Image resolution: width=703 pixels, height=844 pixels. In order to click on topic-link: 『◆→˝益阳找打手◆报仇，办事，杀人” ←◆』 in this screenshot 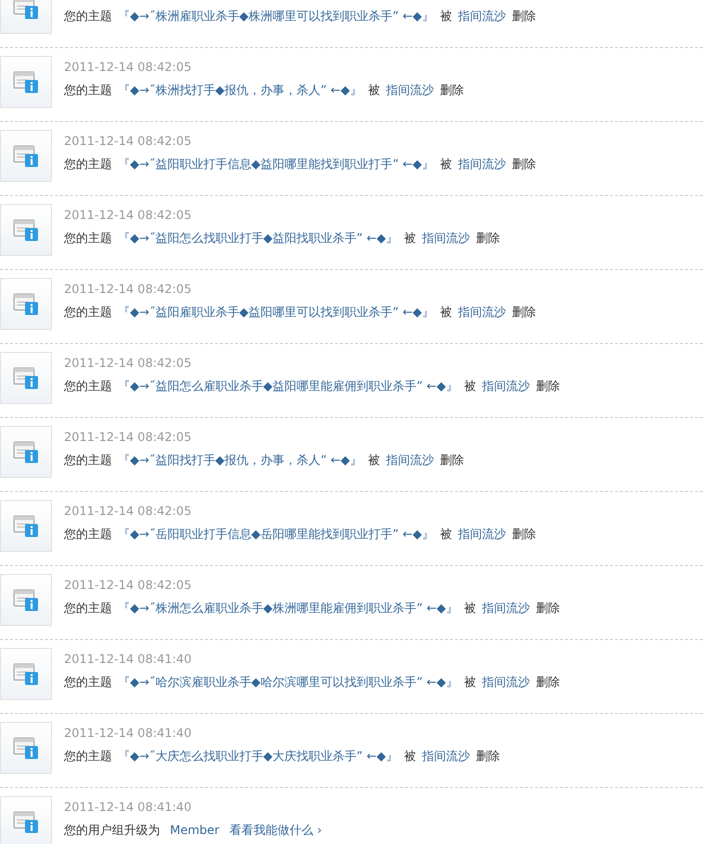, I will do `click(240, 460)`.